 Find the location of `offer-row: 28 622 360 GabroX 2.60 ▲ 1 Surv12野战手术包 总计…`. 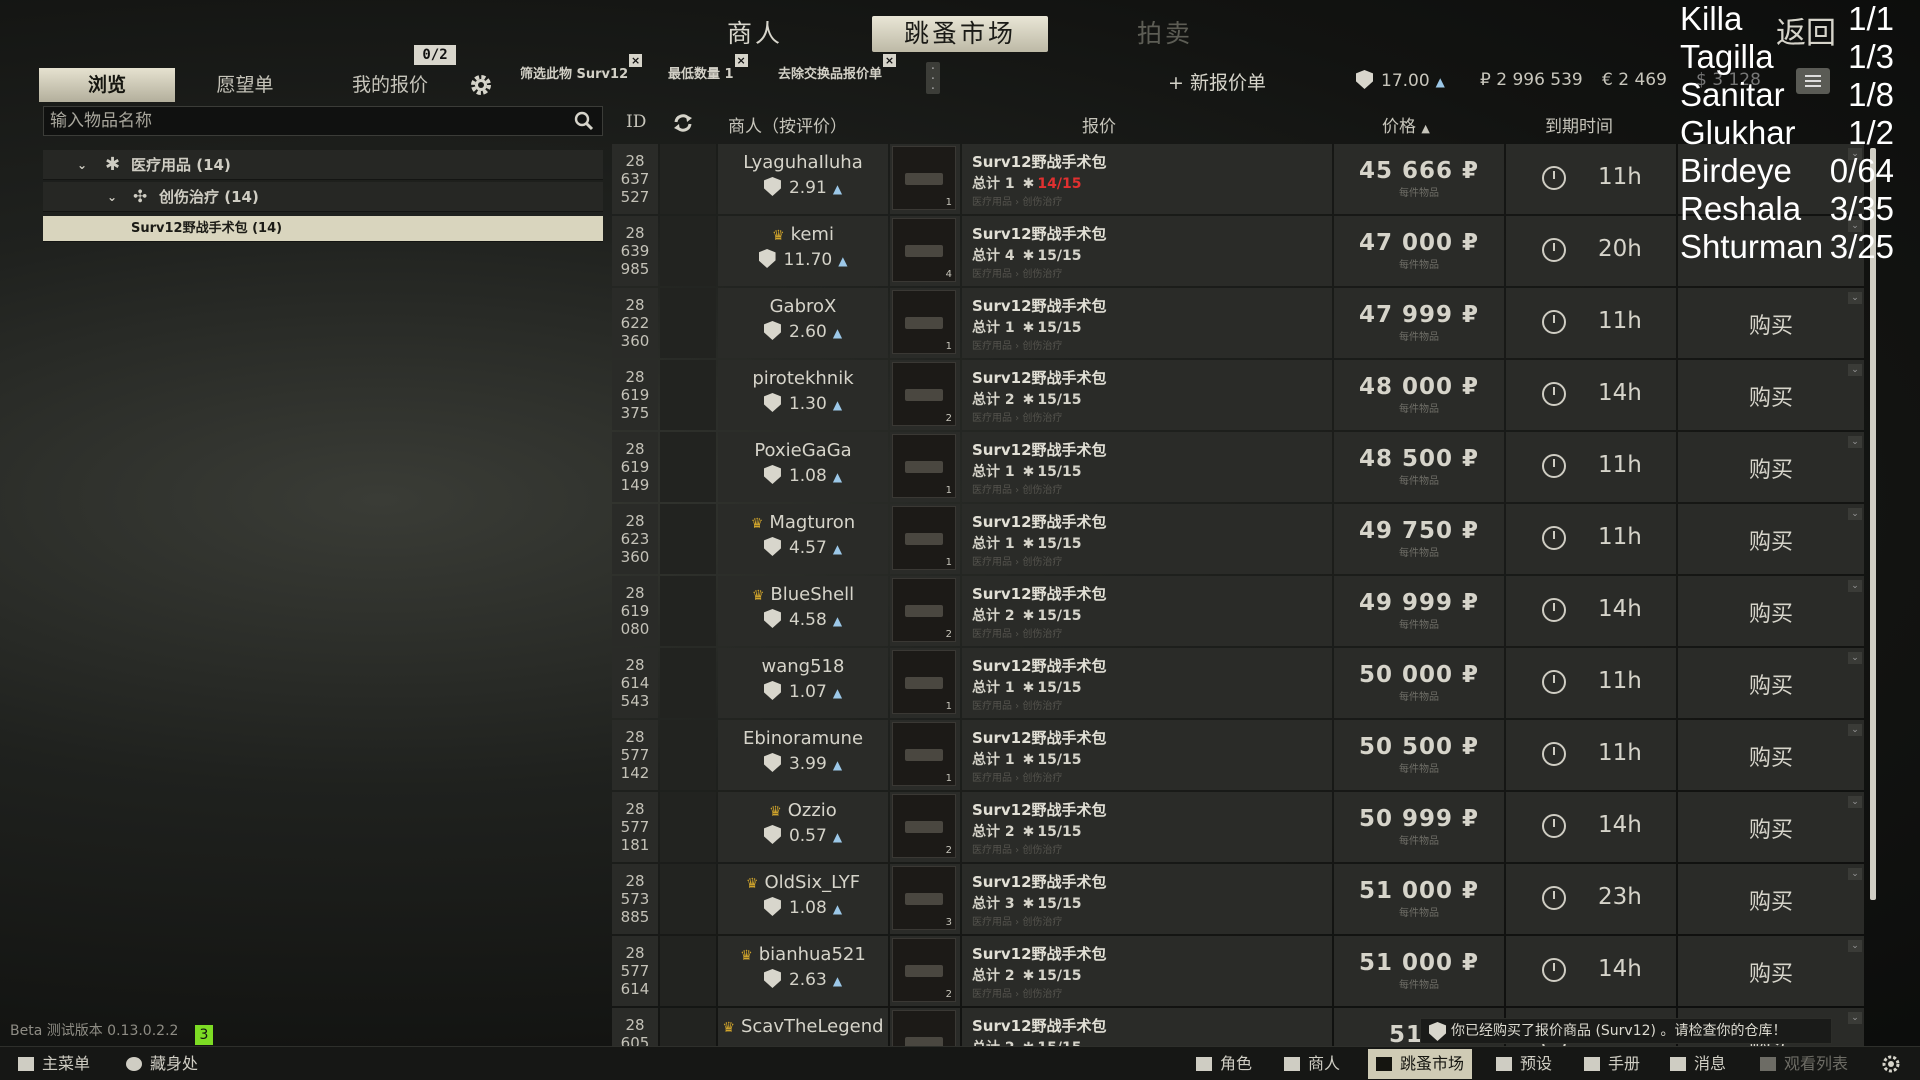

offer-row: 28 622 360 GabroX 2.60 ▲ 1 Surv12野战手术包 总计… is located at coordinates (1241, 323).